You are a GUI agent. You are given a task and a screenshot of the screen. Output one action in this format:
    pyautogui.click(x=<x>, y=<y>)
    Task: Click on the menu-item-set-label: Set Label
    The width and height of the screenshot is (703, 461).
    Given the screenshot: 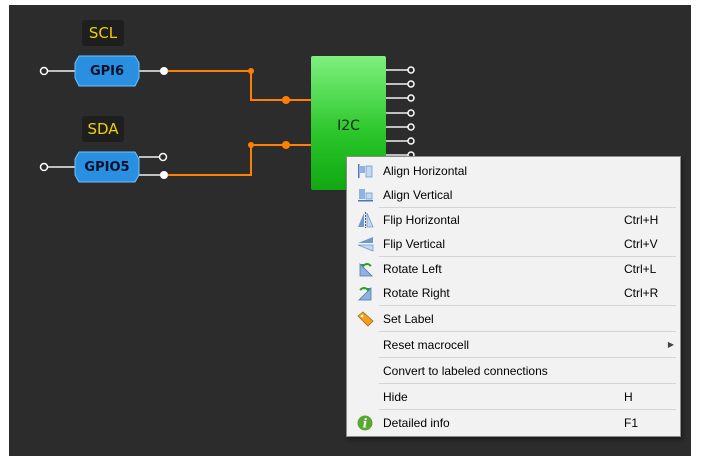 What is the action you would take?
    pyautogui.click(x=513, y=319)
    